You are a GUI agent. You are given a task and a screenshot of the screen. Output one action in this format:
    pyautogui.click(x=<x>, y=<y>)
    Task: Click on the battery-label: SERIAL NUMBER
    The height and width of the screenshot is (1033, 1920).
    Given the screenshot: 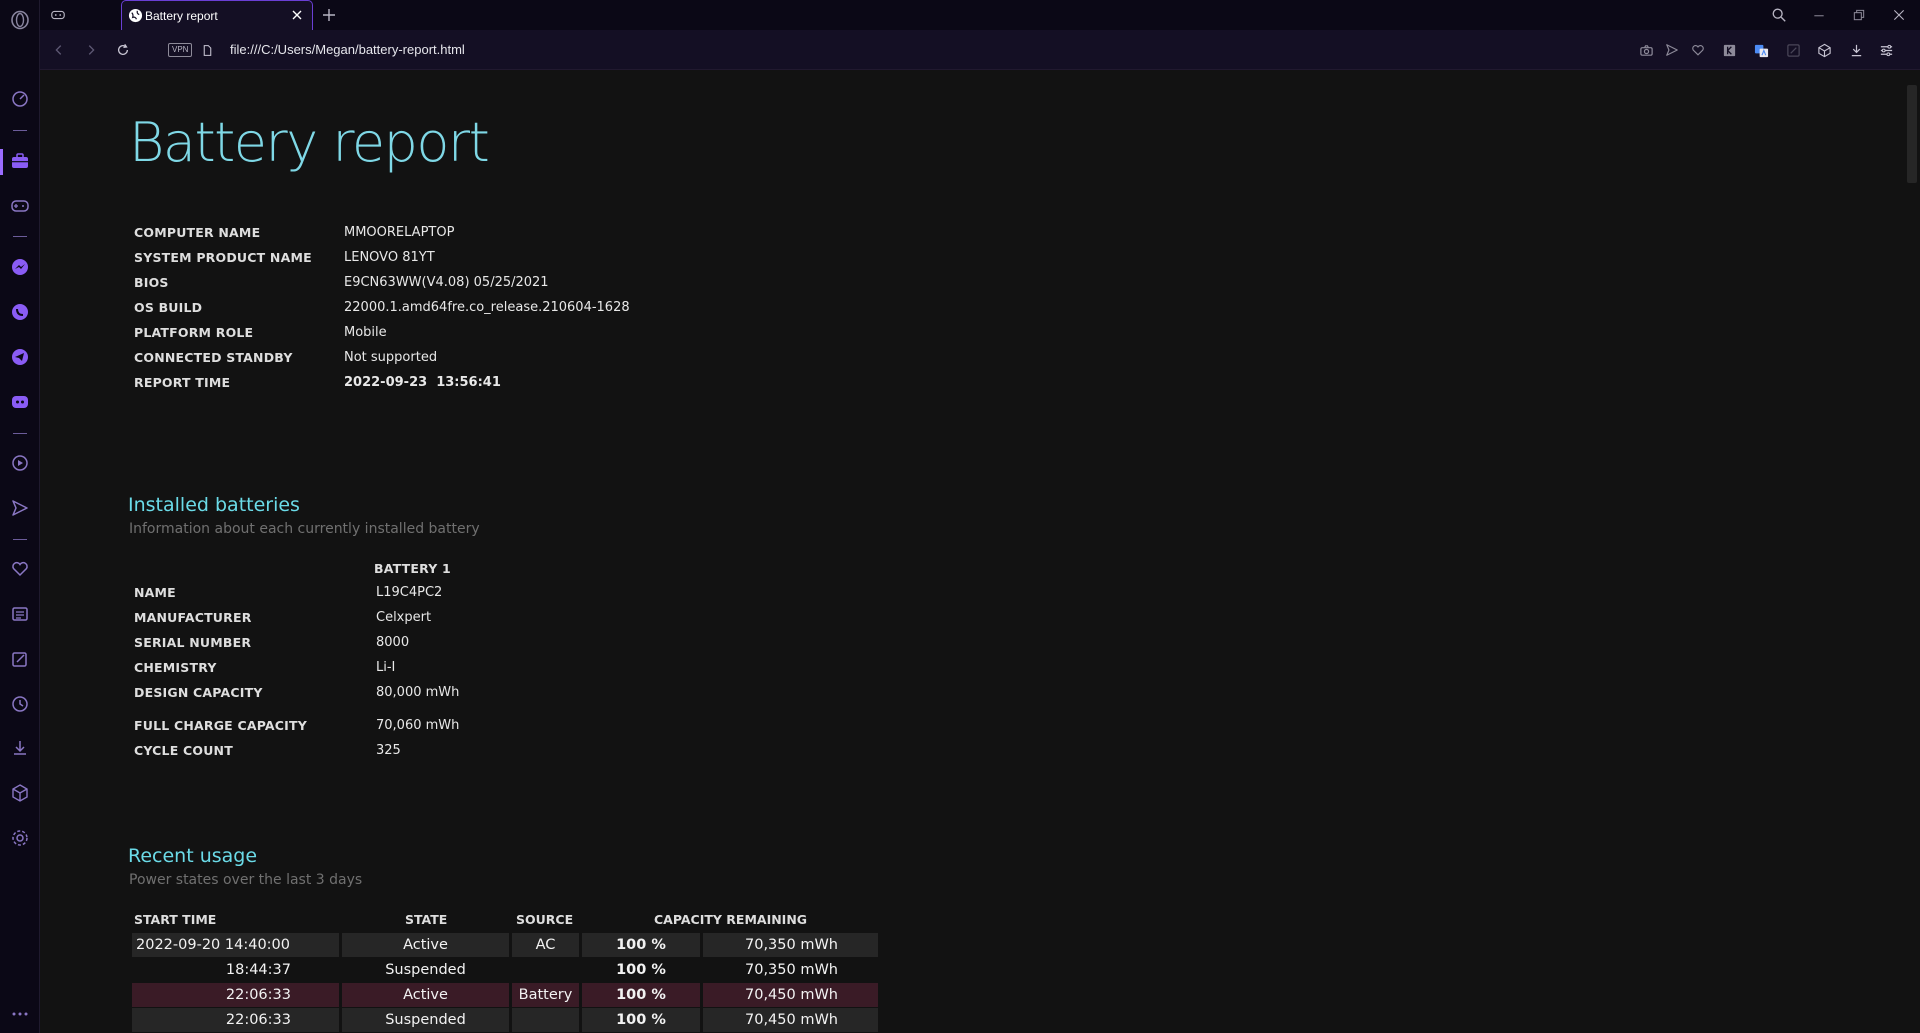 What is the action you would take?
    pyautogui.click(x=193, y=642)
    